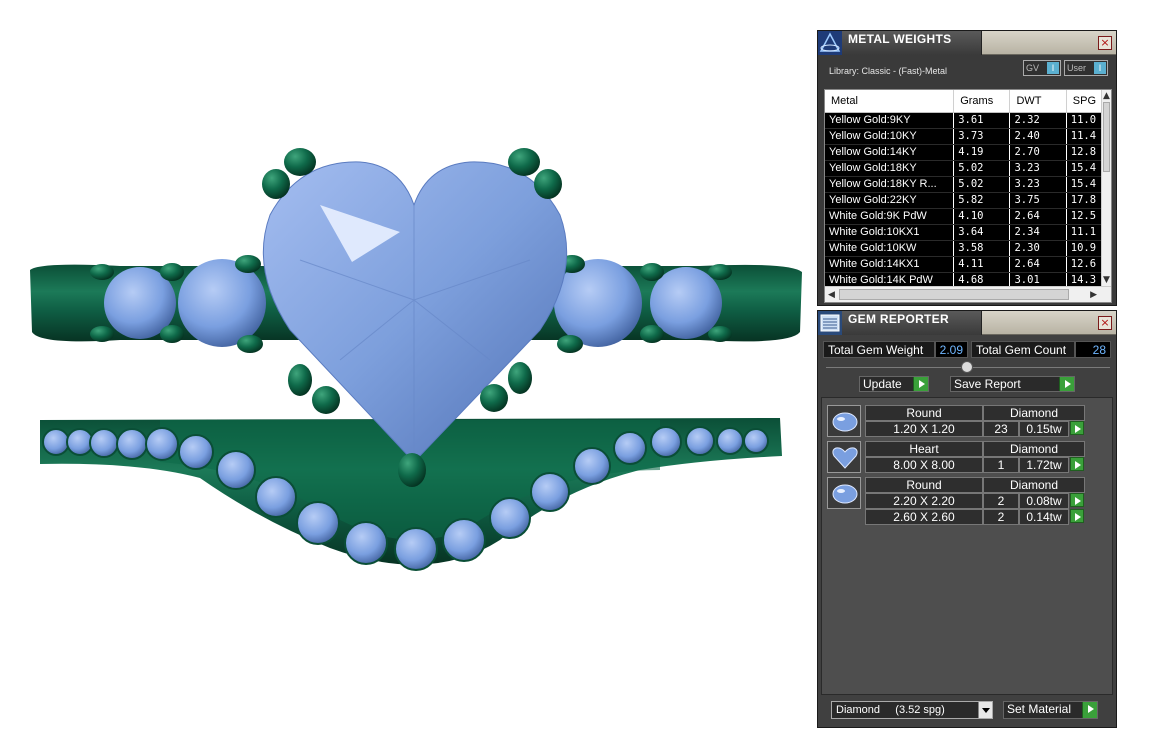 This screenshot has width=1151, height=729. I want to click on table-row: Yellow Gold:18KY 5.02 3.23 15.4, so click(964, 168).